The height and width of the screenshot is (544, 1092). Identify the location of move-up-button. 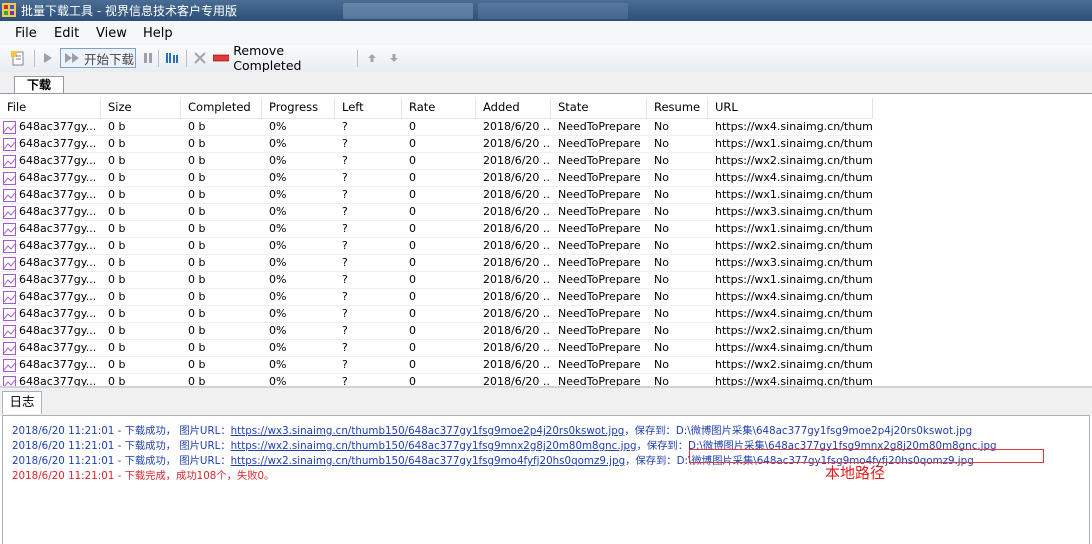
(372, 58).